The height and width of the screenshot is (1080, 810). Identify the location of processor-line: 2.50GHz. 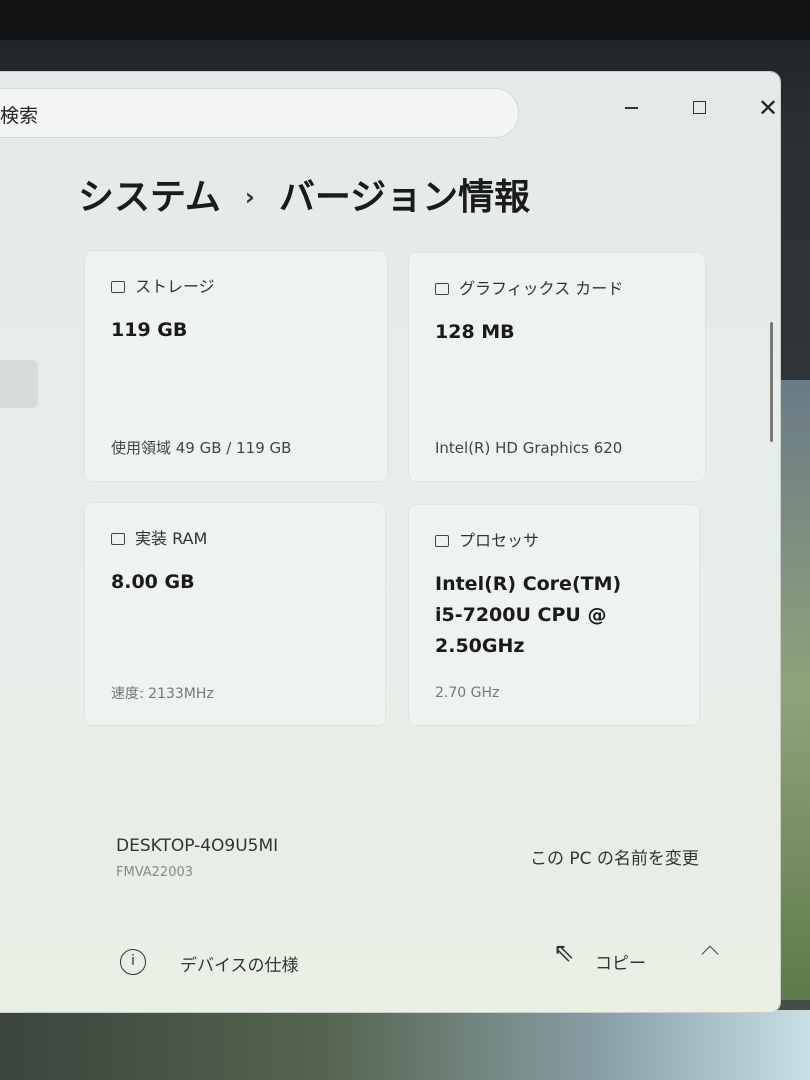
(480, 646).